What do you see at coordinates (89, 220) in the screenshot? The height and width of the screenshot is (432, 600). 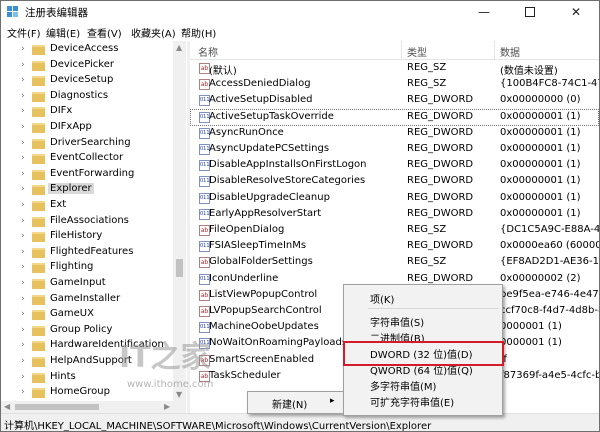 I see `tree-item-label: FileAssociations` at bounding box center [89, 220].